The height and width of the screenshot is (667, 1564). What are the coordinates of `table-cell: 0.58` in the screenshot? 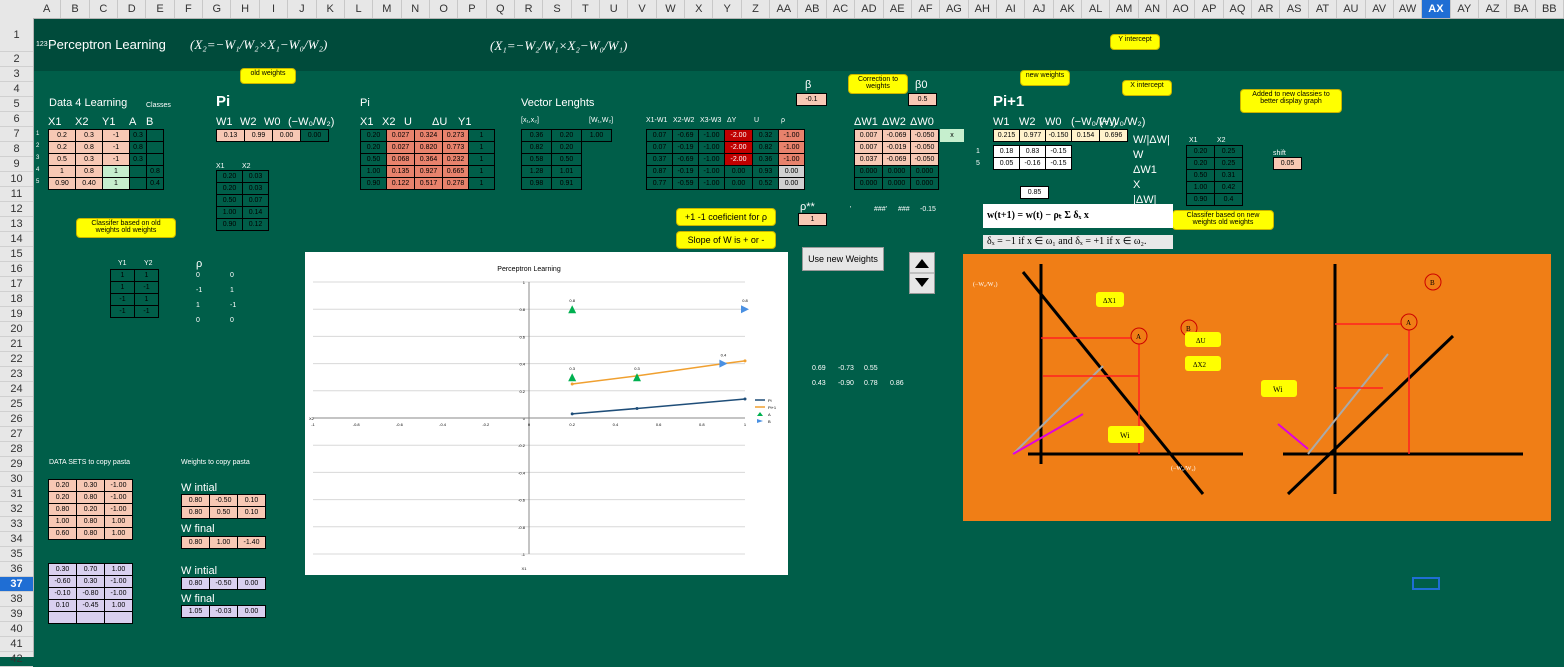 It's located at (536, 159).